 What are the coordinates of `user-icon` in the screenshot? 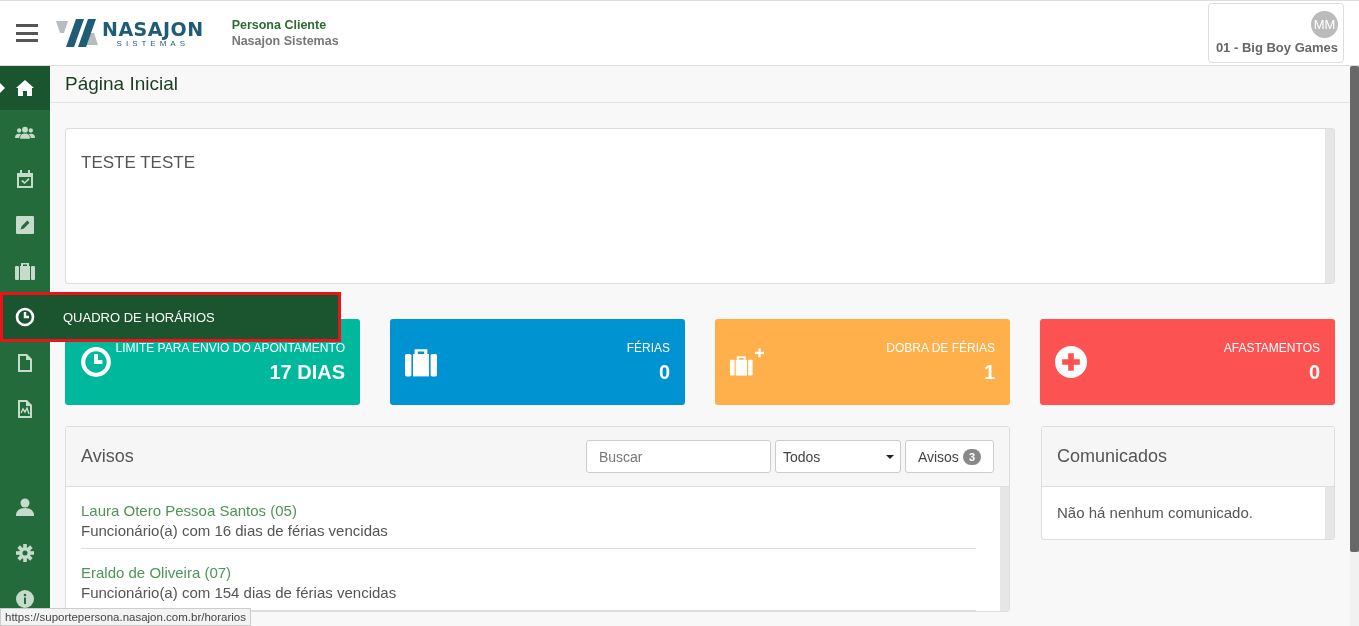 It's located at (25, 507).